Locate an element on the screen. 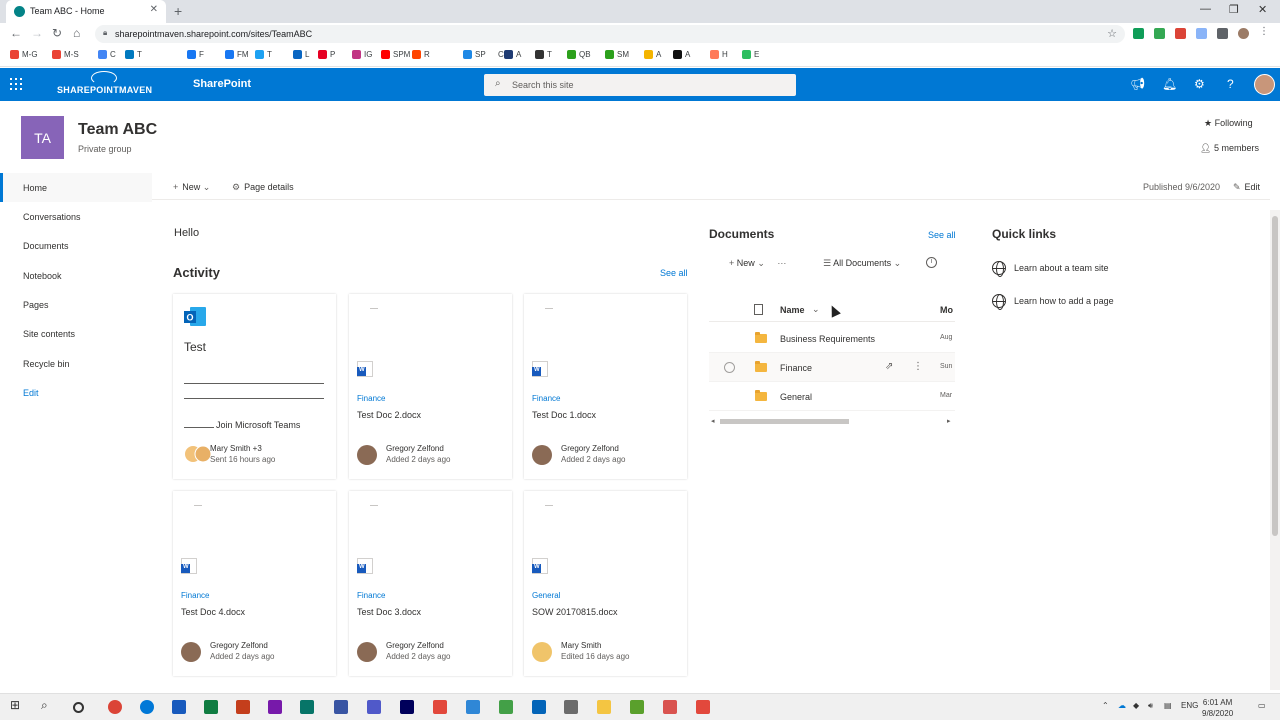 This screenshot has width=1280, height=720. card-file-name: SOW 20170815.docx is located at coordinates (575, 612).